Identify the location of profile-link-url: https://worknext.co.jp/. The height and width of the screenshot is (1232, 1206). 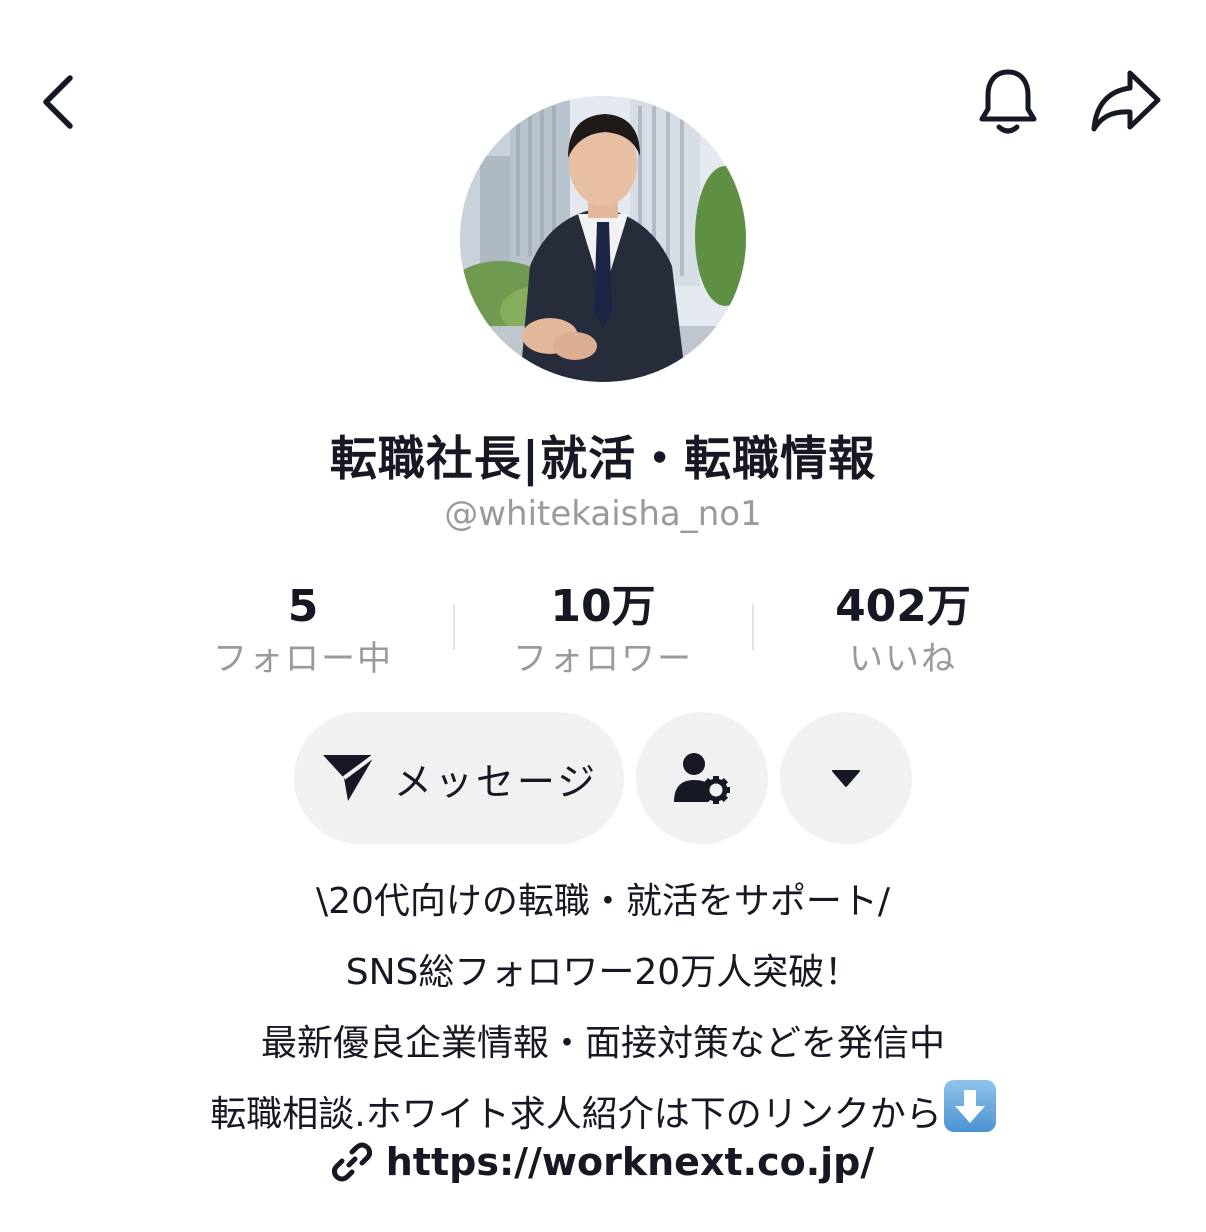
(630, 1162).